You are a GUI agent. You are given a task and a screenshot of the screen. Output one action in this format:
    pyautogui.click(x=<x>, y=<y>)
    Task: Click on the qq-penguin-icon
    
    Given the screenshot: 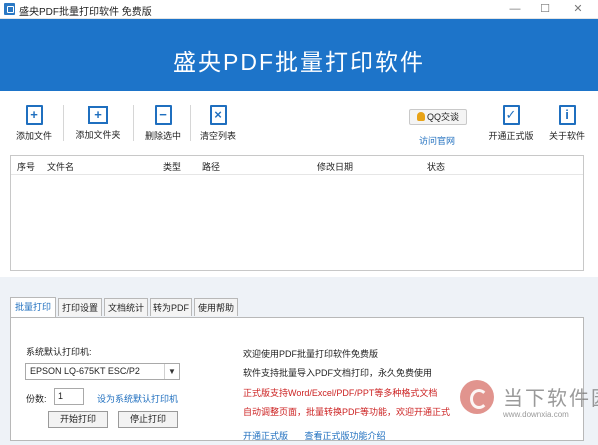 What is the action you would take?
    pyautogui.click(x=420, y=116)
    